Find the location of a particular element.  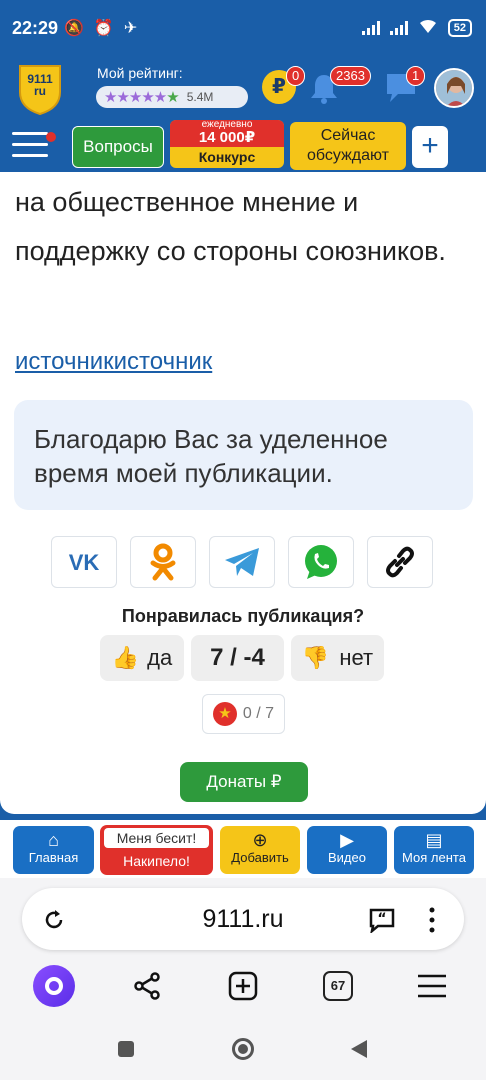

nav-home-button: ⌂ Главная is located at coordinates (53, 850).